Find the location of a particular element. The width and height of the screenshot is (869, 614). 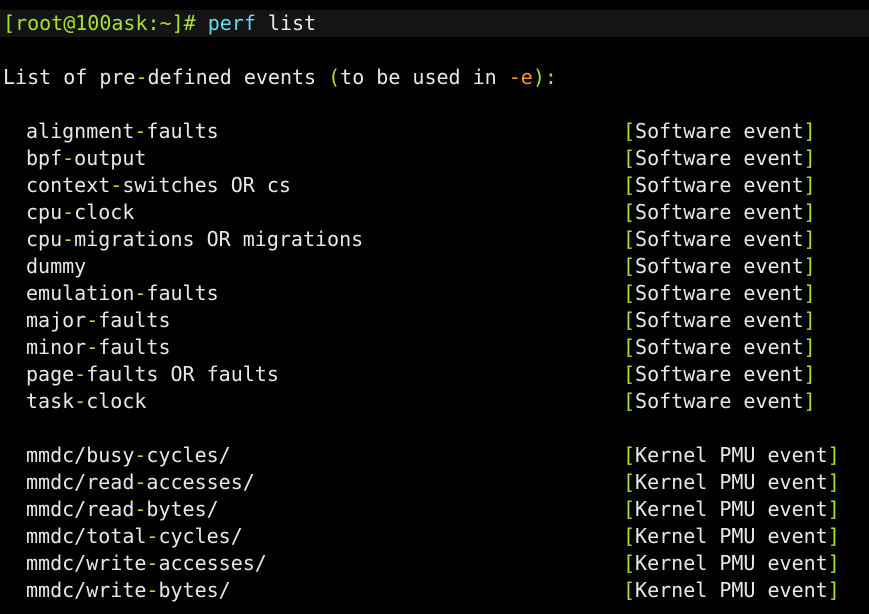

event-name: dummy is located at coordinates (56, 266).